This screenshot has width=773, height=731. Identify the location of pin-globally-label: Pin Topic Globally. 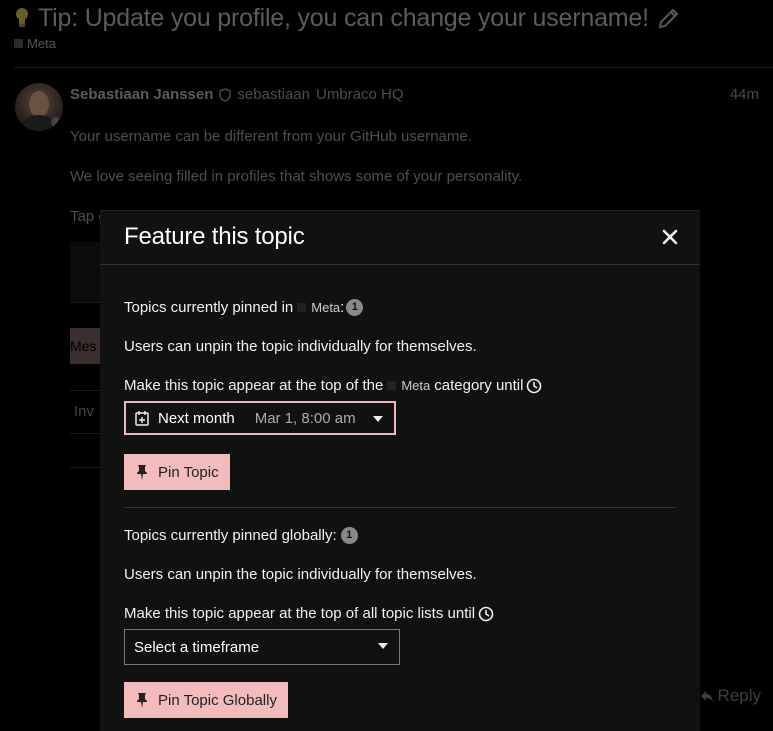
(217, 700).